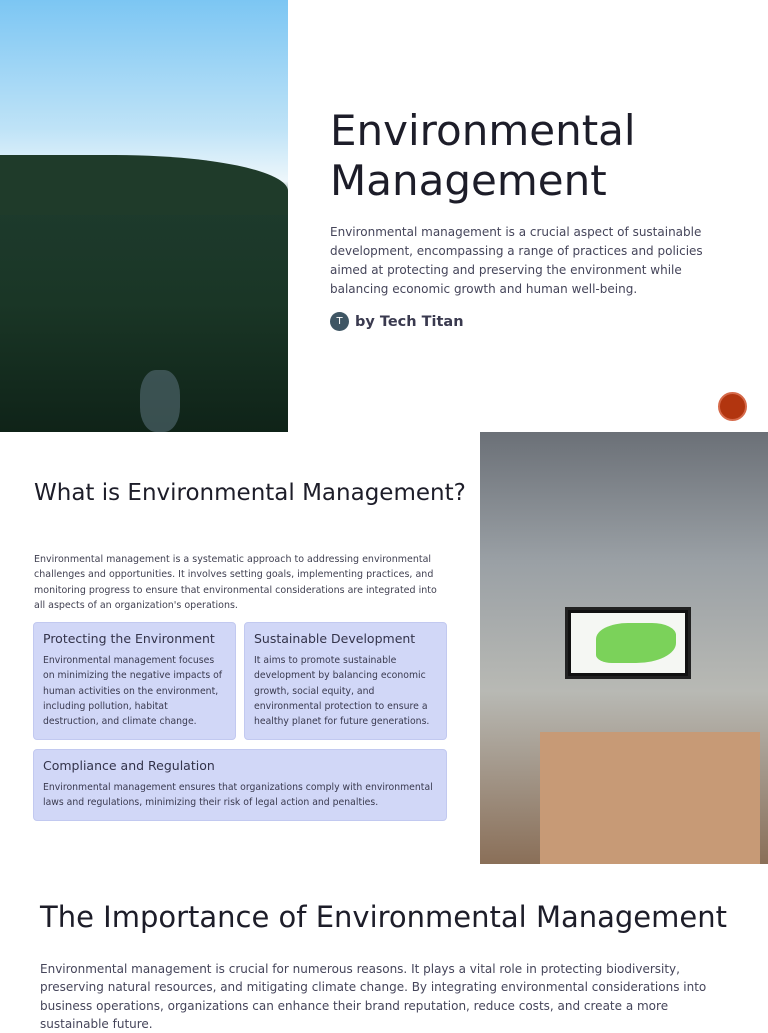 The height and width of the screenshot is (1033, 768). What do you see at coordinates (732, 406) in the screenshot?
I see `logo-badge-icon` at bounding box center [732, 406].